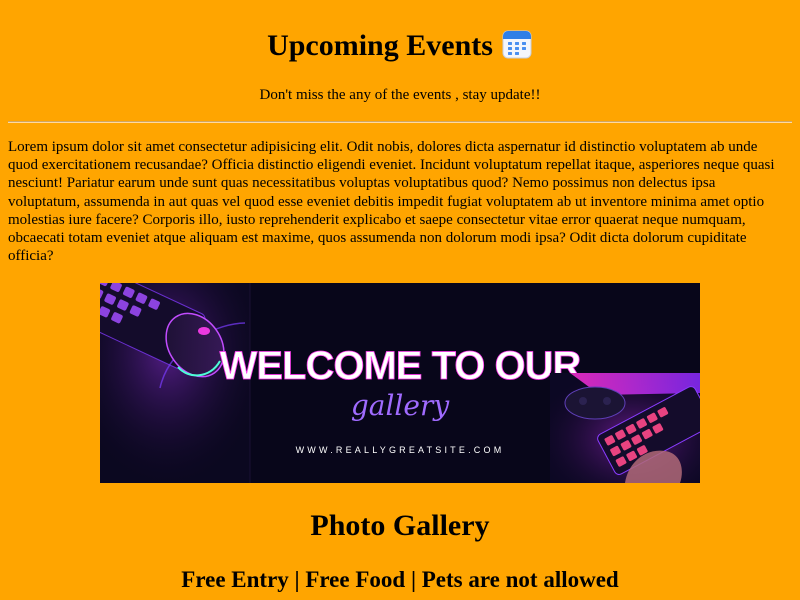 Image resolution: width=800 pixels, height=600 pixels. Describe the element at coordinates (517, 44) in the screenshot. I see `calendar-icon` at that location.